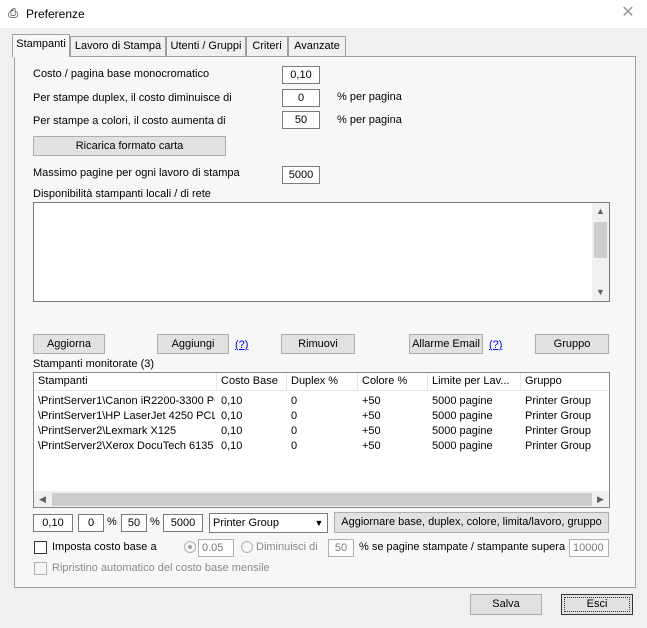  Describe the element at coordinates (267, 46) in the screenshot. I see `tab-criteri: Criteri` at that location.